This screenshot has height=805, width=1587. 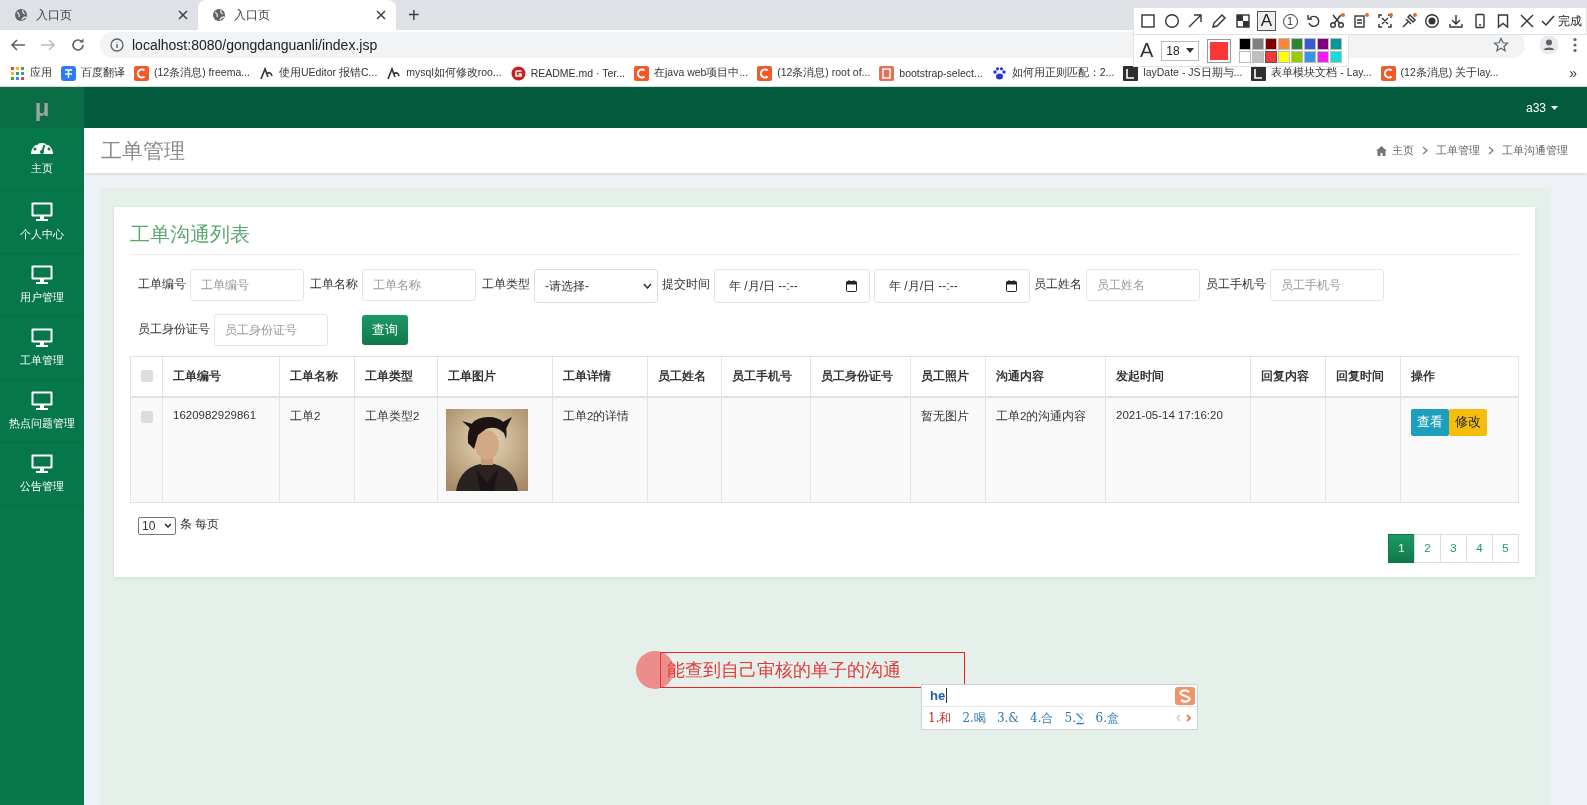 What do you see at coordinates (1549, 45) in the screenshot?
I see `profile-icon` at bounding box center [1549, 45].